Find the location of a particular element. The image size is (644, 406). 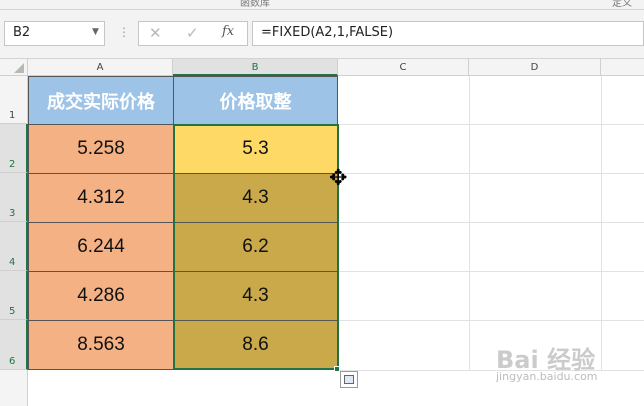

watermark-url: jingyan.baidu.com is located at coordinates (547, 376).